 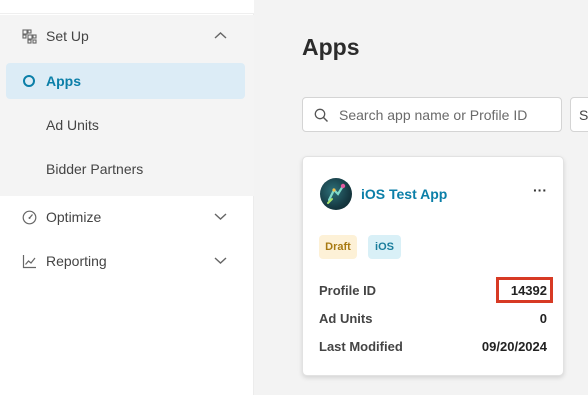 What do you see at coordinates (338, 247) in the screenshot?
I see `status-badge: Draft` at bounding box center [338, 247].